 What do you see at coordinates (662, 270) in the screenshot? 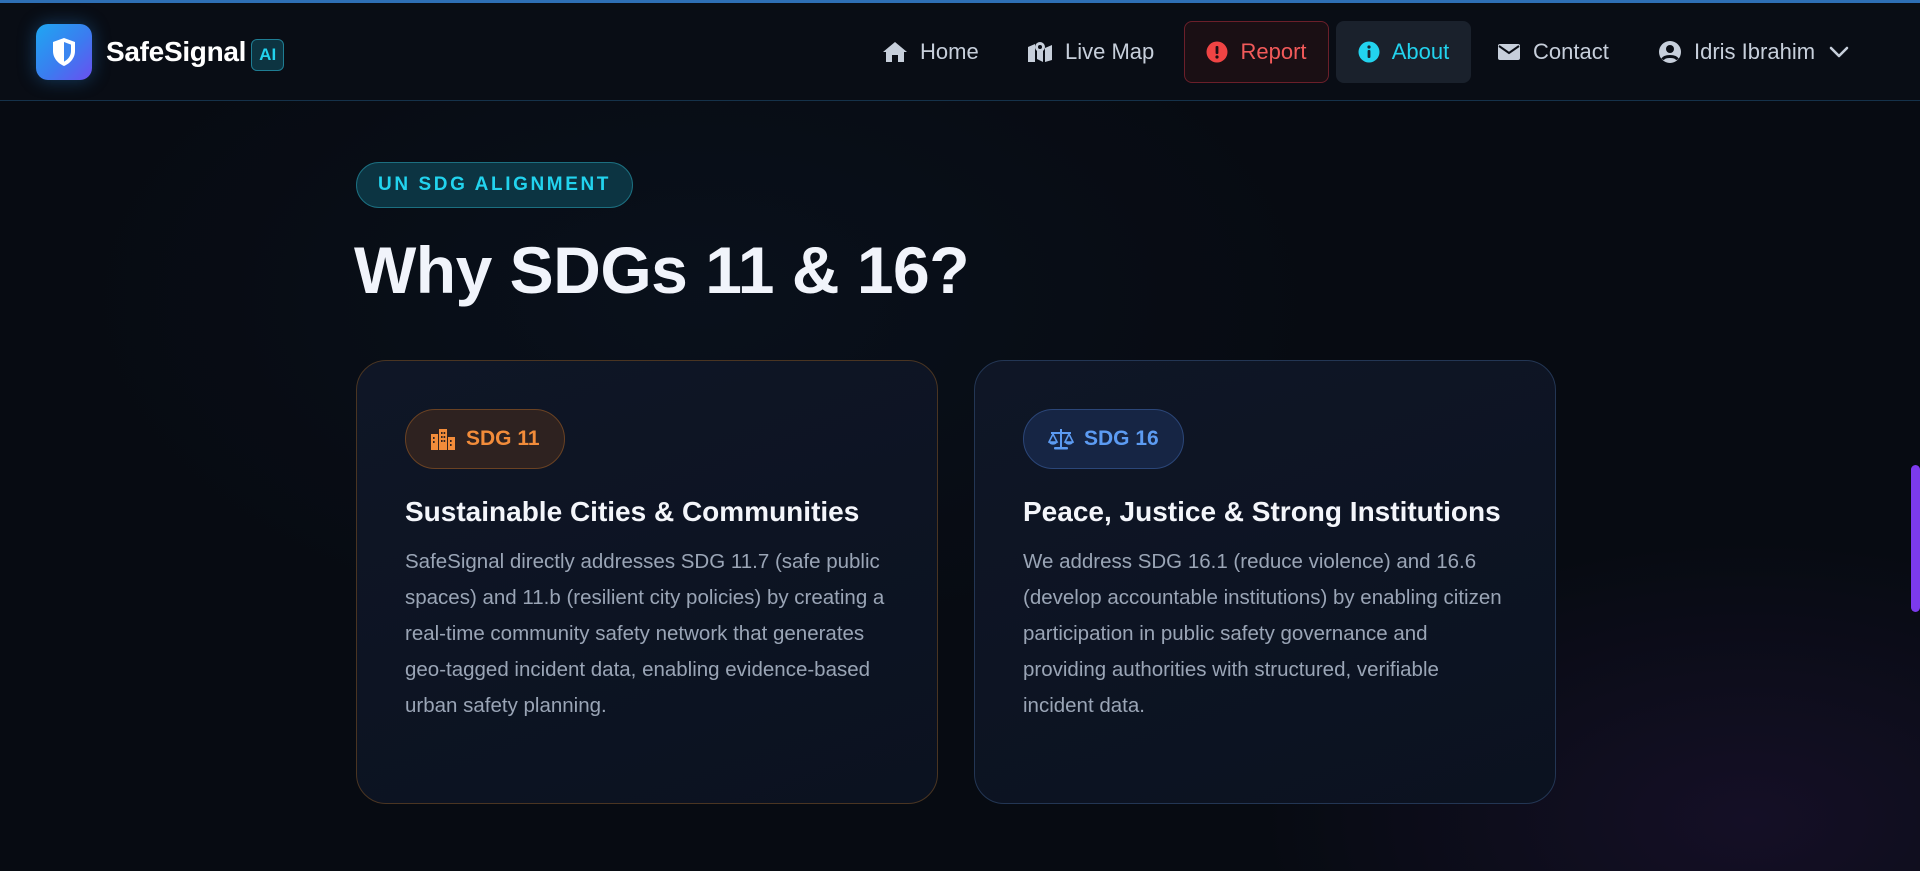
I see `section-heading: Why SDGs 11 & 16?` at bounding box center [662, 270].